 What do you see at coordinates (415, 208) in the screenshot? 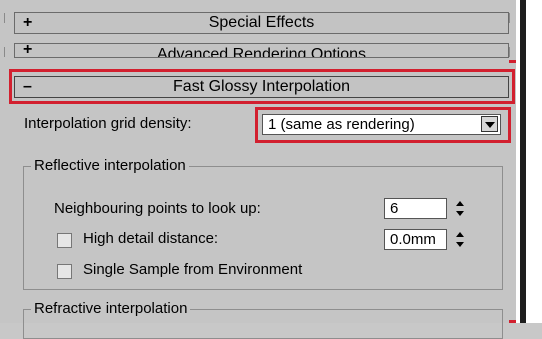
I see `neighbouring-points-field: 6` at bounding box center [415, 208].